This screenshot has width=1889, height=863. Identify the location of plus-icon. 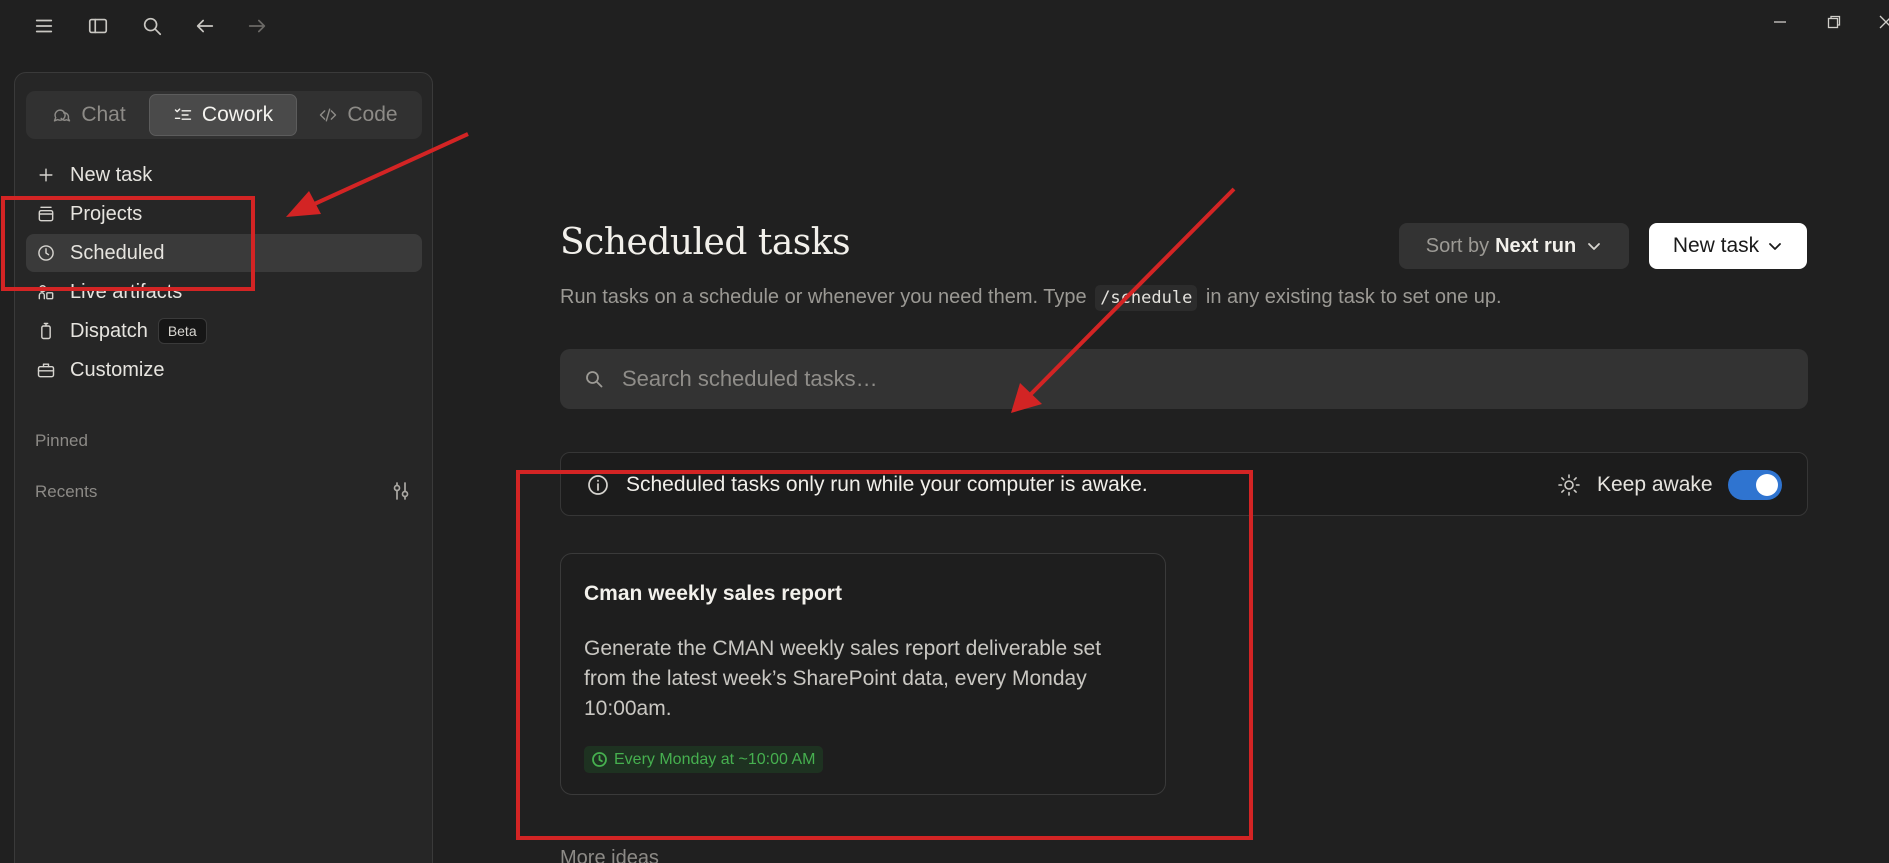
(46, 175).